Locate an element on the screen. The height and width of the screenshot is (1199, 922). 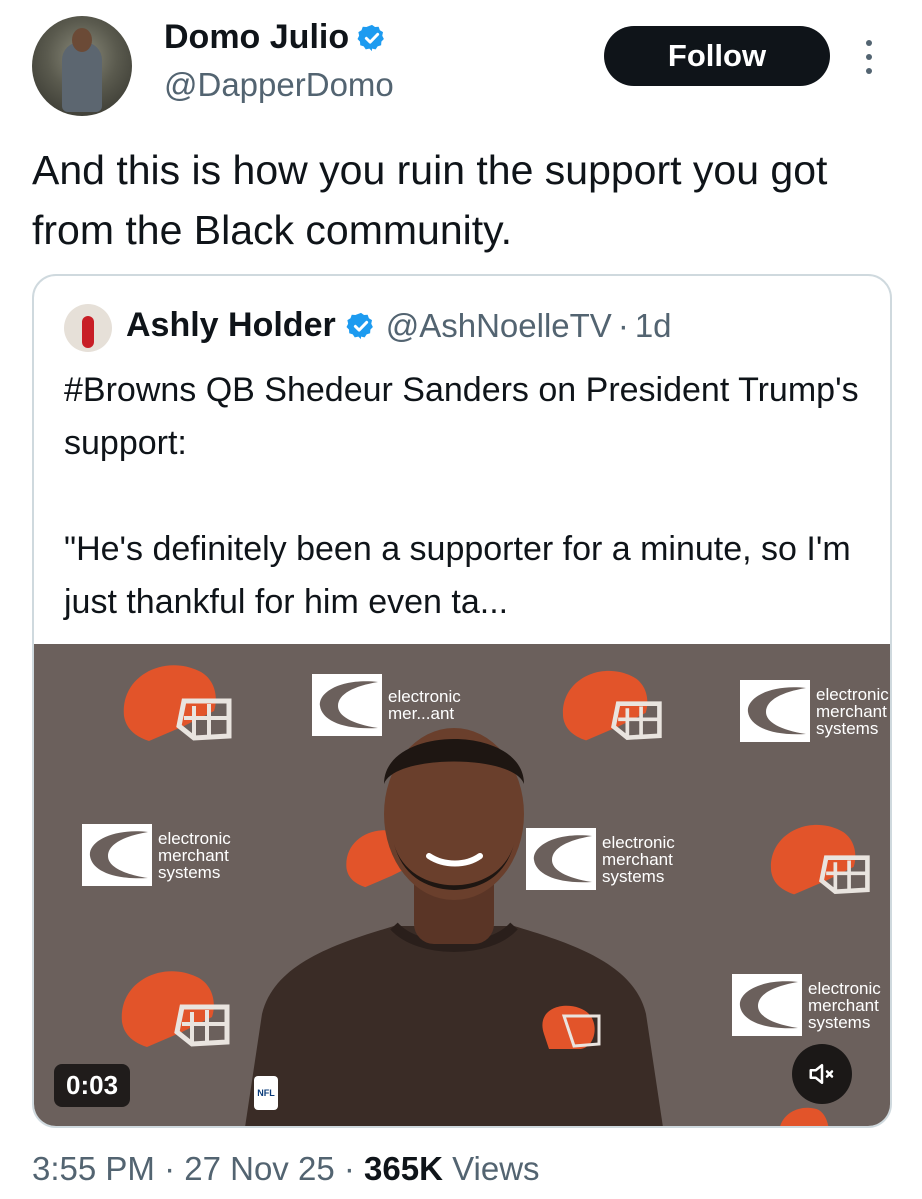
views-count: 365K is located at coordinates (403, 1168).